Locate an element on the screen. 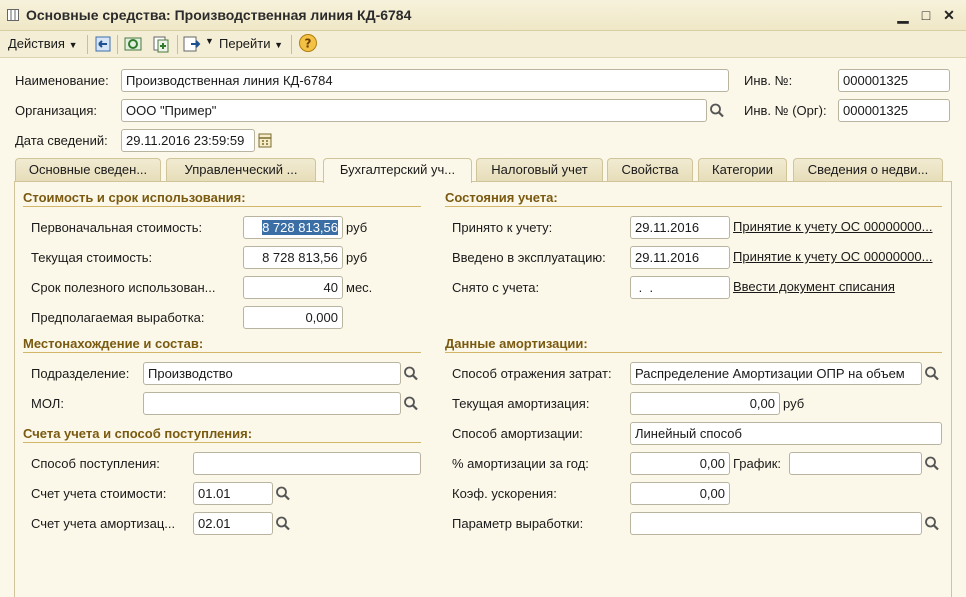 The height and width of the screenshot is (597, 966). current-cost-label: Текущая стоимость: is located at coordinates (92, 257).